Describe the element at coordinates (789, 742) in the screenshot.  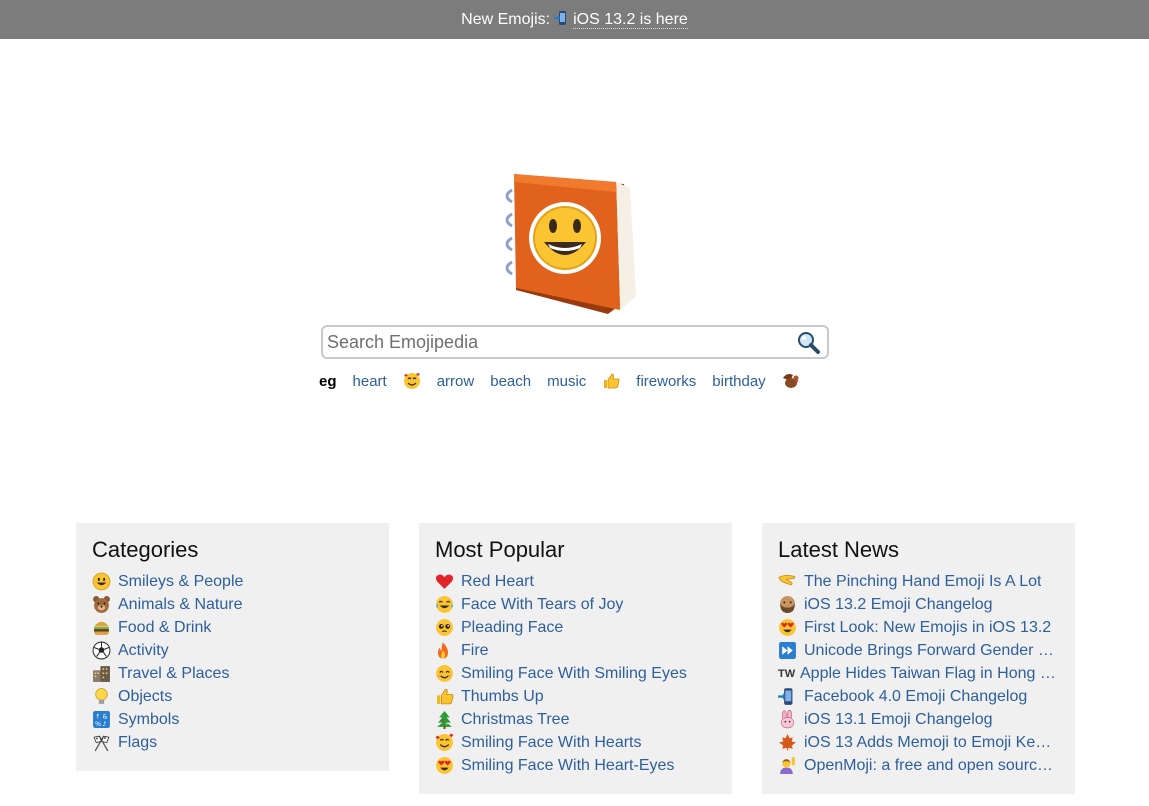
I see `maple-leaf-icon` at that location.